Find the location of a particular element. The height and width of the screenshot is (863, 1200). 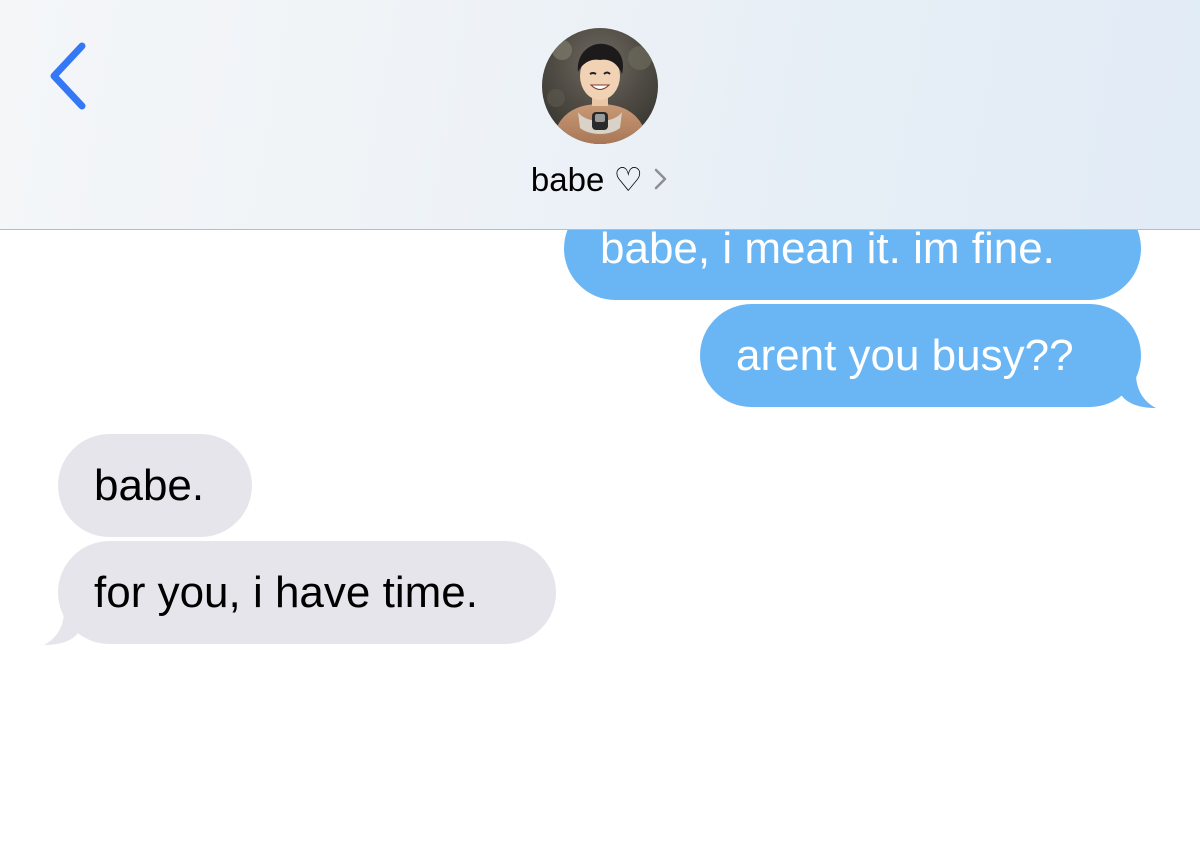

message-bubble-received: babe. is located at coordinates (155, 485).